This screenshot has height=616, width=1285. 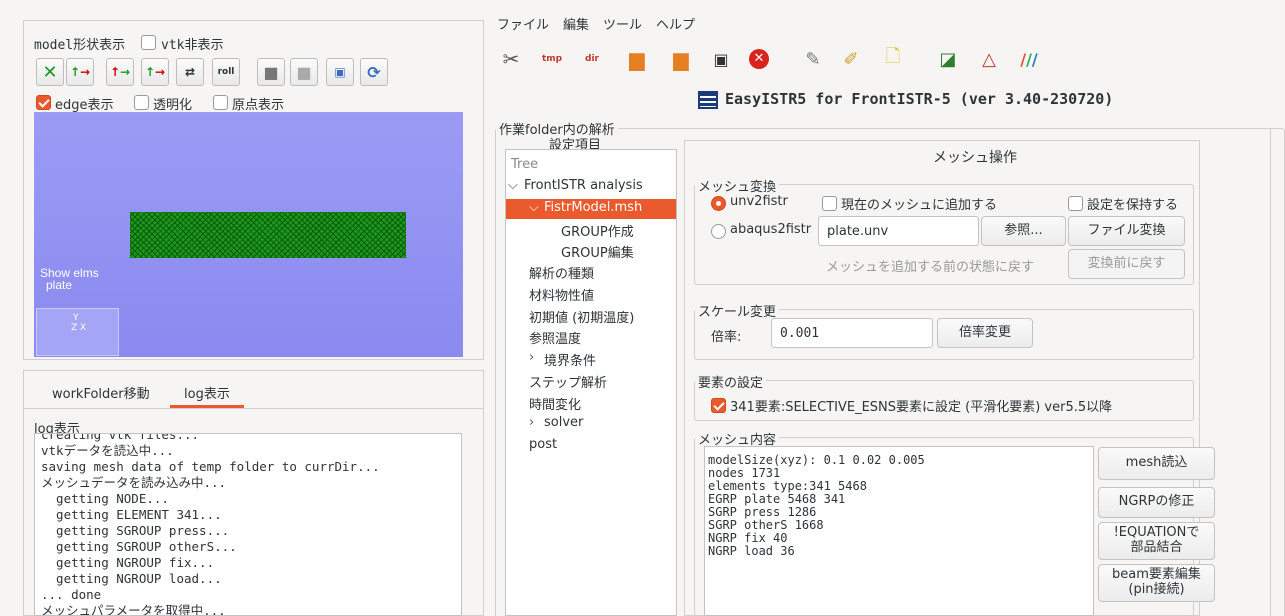 I want to click on ngrp-fix-button: NGRPの修正, so click(x=1156, y=502).